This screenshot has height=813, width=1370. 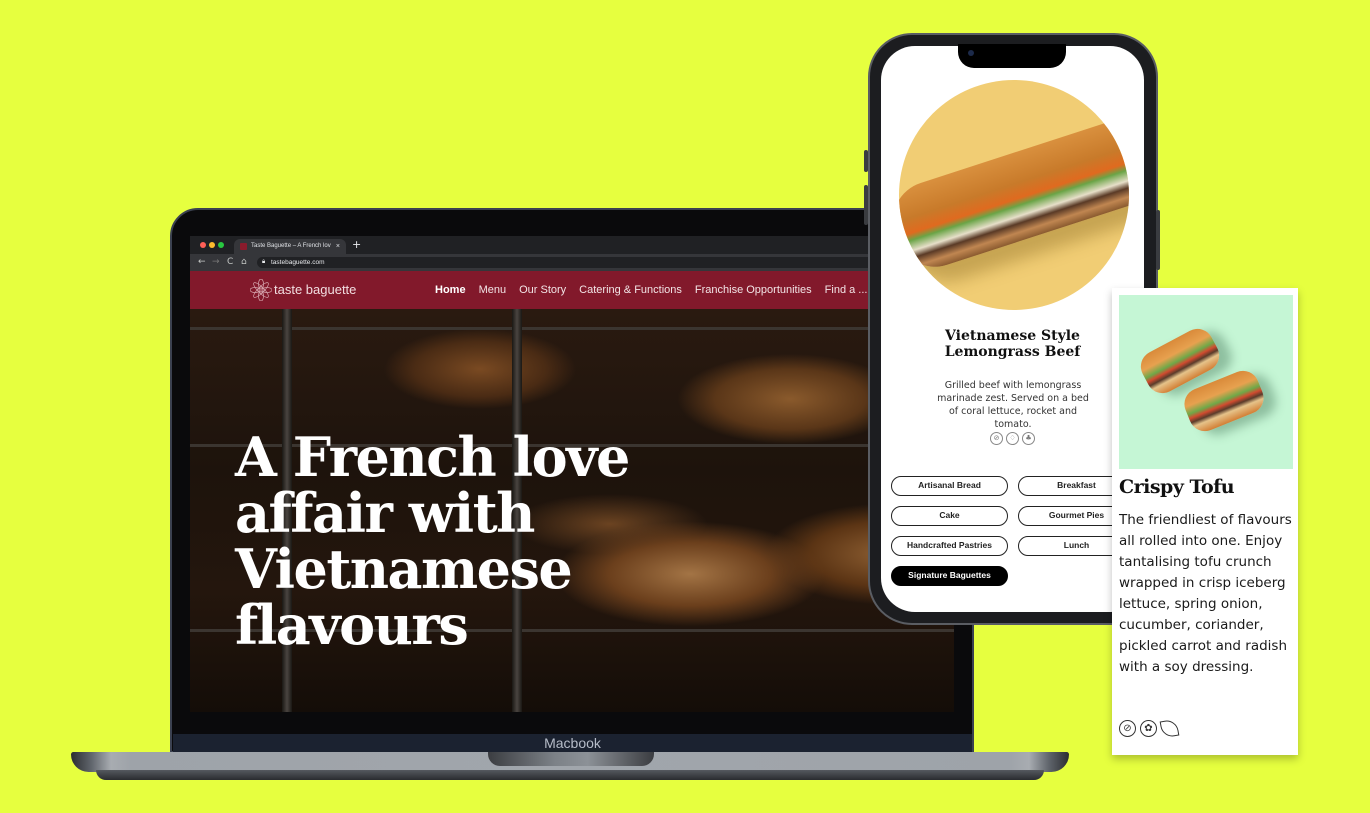 I want to click on card-title: Crispy Tofu, so click(x=1177, y=487).